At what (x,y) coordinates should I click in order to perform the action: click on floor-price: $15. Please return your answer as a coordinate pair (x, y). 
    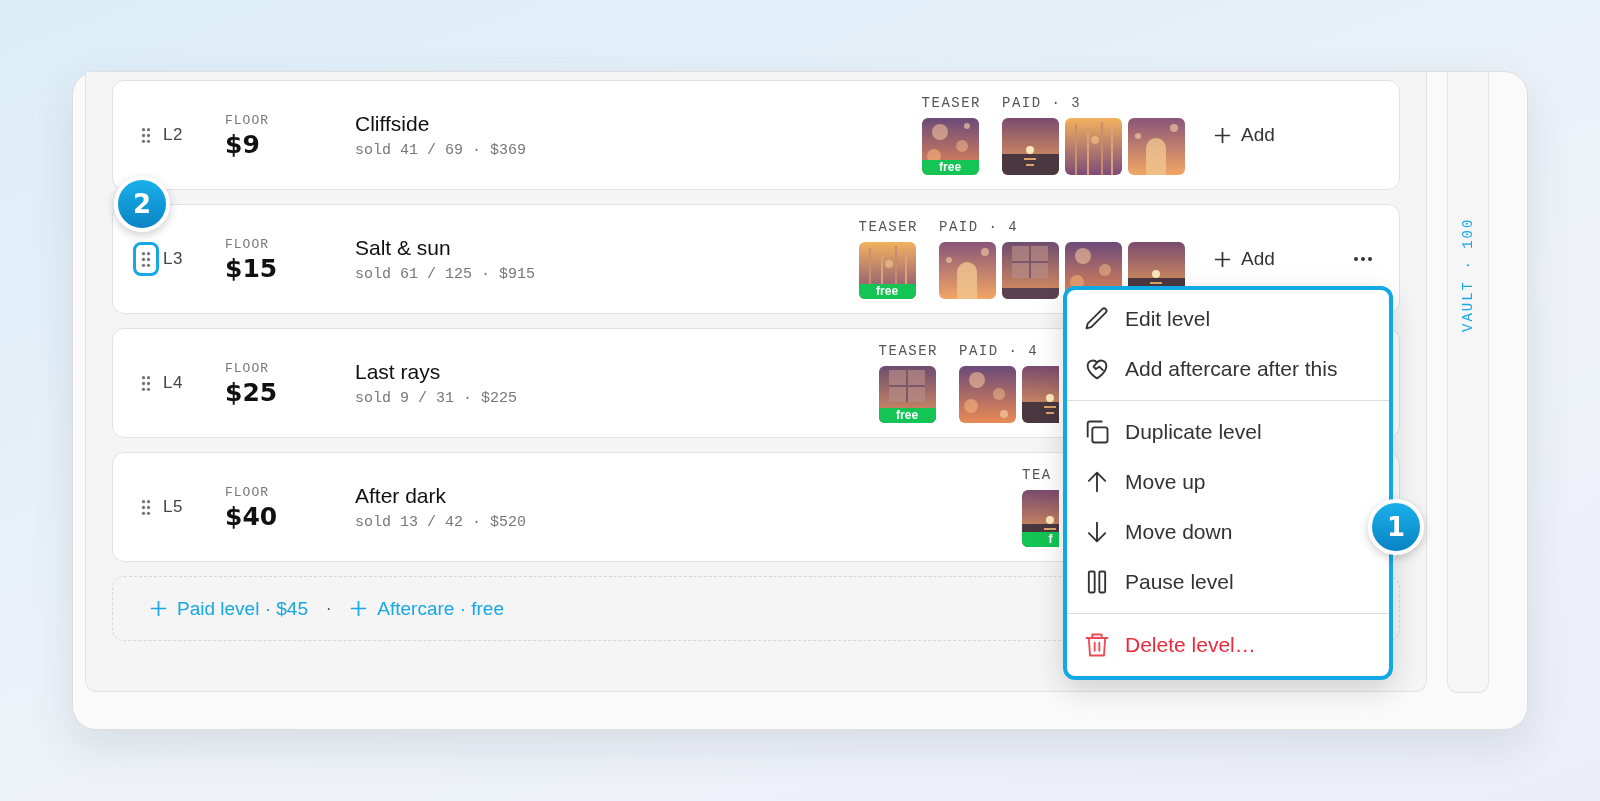
    Looking at the image, I should click on (252, 268).